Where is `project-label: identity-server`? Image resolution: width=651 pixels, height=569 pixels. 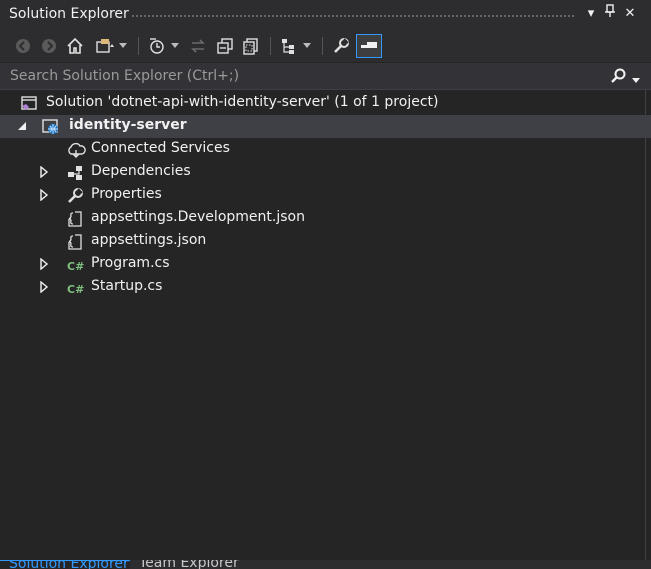 project-label: identity-server is located at coordinates (128, 125).